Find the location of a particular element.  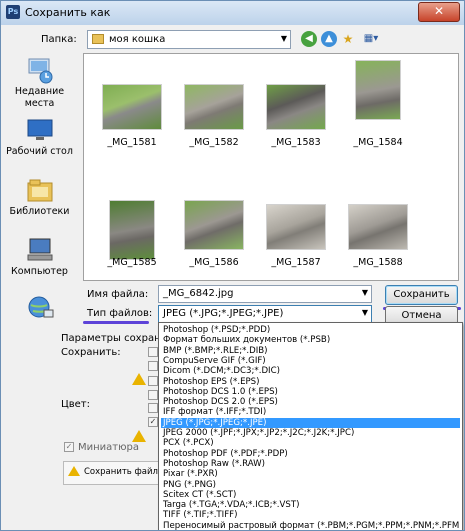

file-item: _MG_1586 is located at coordinates (210, 234).